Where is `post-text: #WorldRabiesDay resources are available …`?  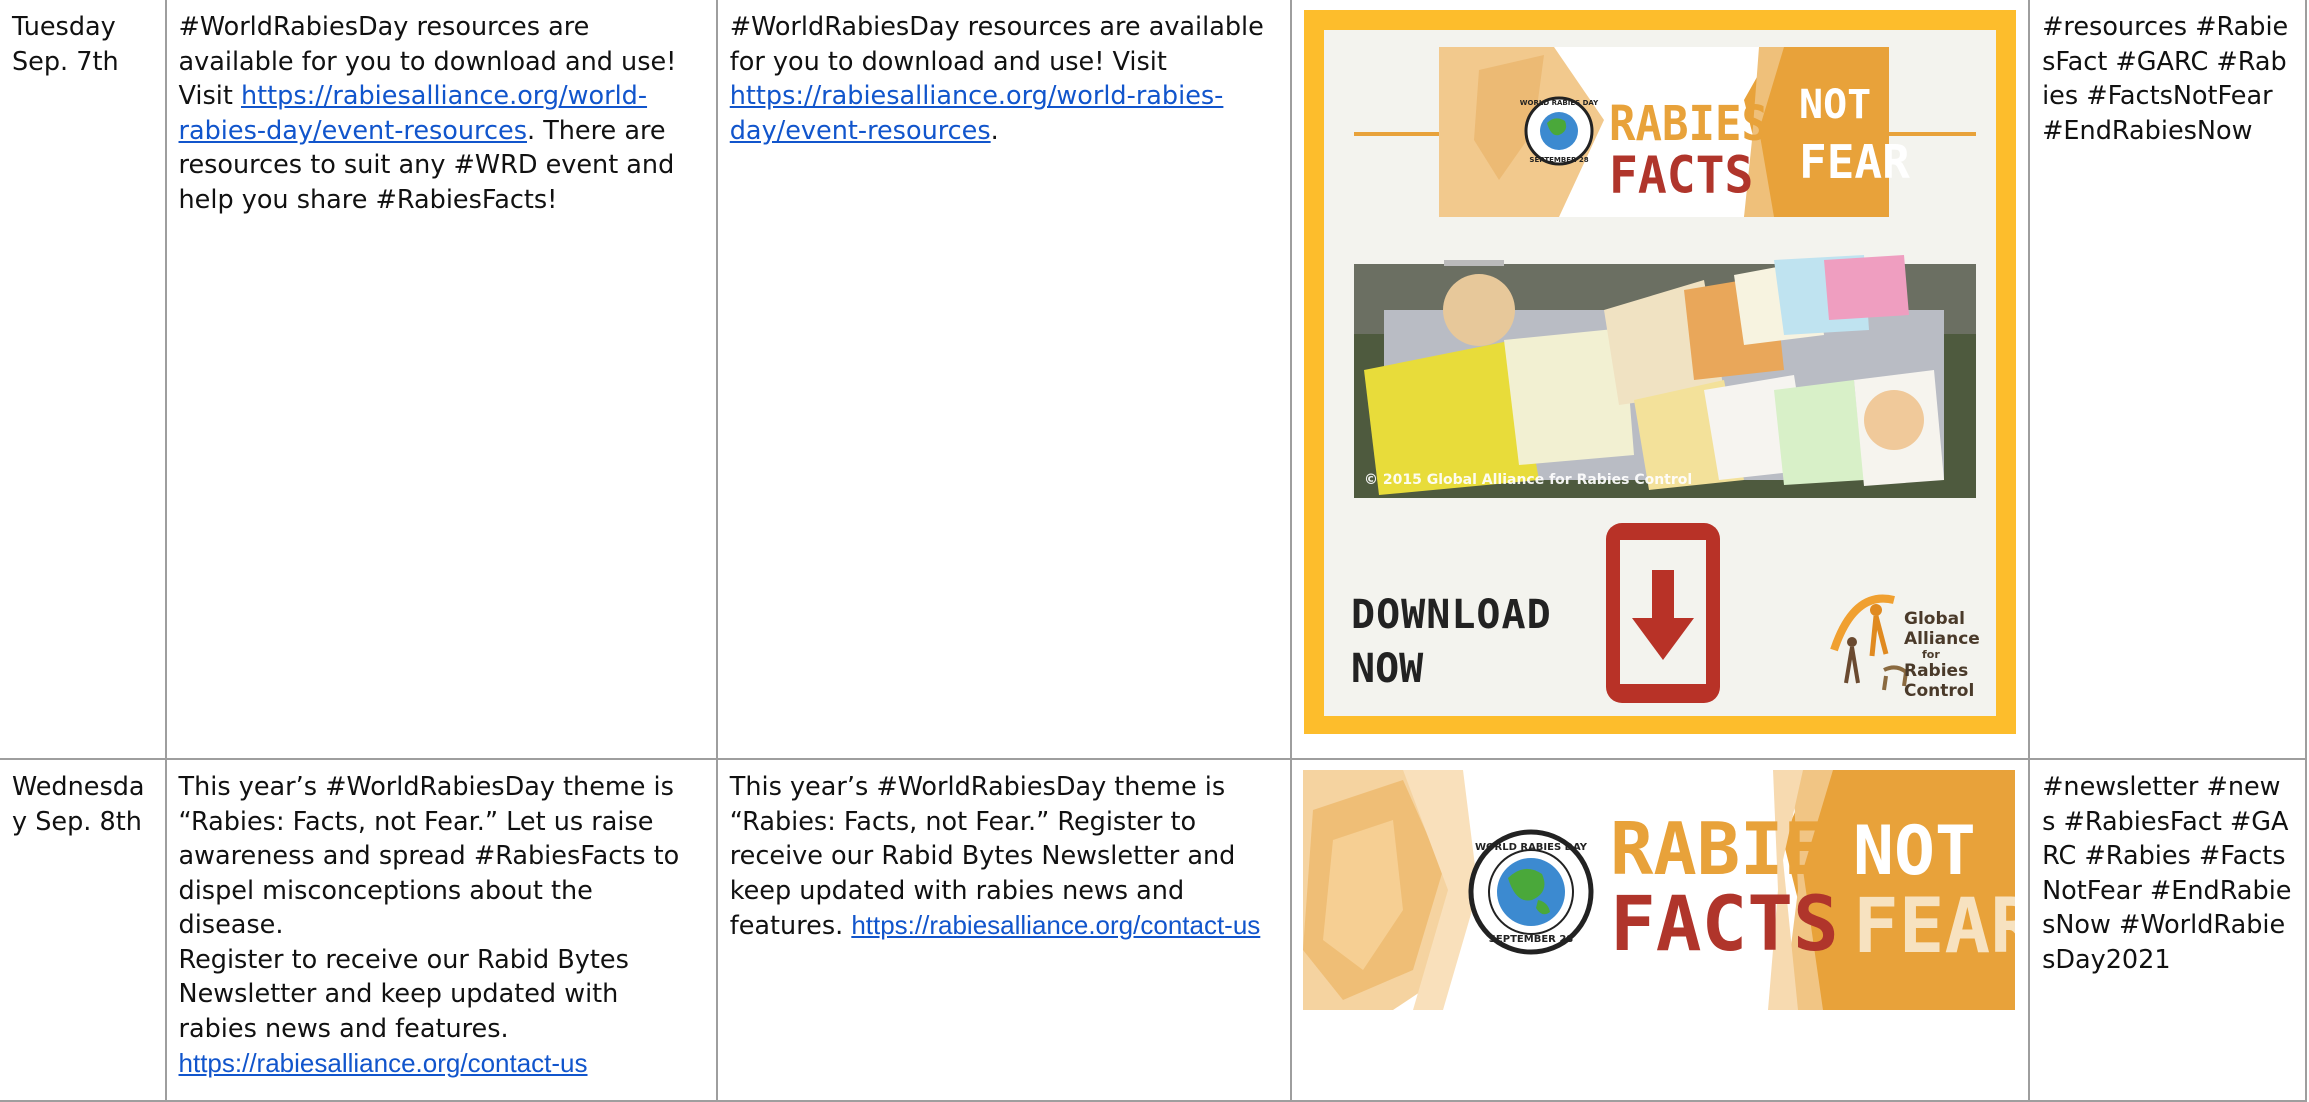
post-text: #WorldRabiesDay resources are available … is located at coordinates (996, 44).